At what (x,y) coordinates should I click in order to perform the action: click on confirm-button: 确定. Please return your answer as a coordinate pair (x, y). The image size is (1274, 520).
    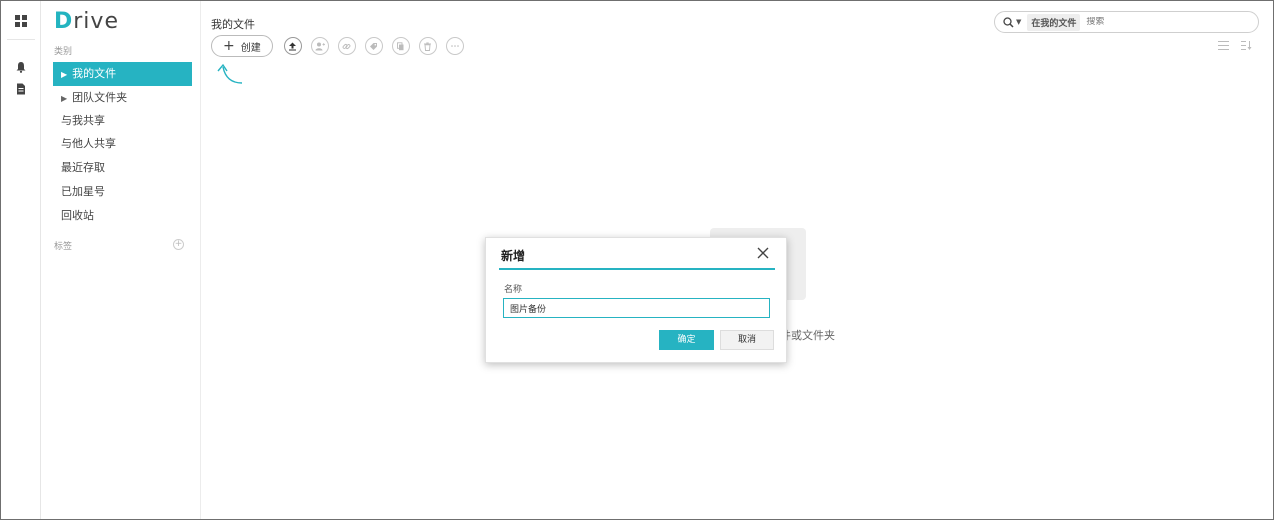
    Looking at the image, I should click on (686, 340).